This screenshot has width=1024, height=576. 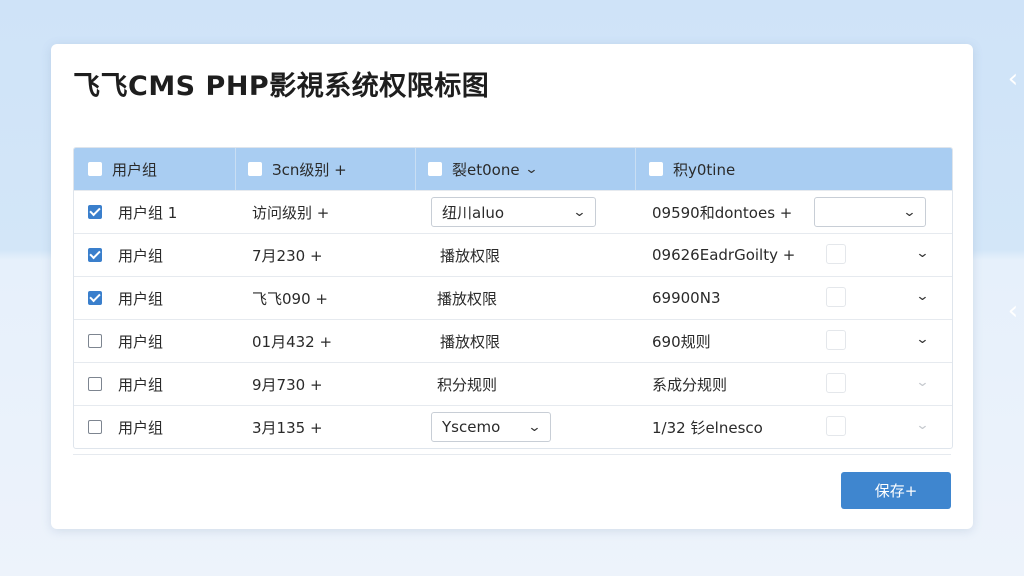 What do you see at coordinates (467, 384) in the screenshot?
I see `row-col3-cell: 积分规则` at bounding box center [467, 384].